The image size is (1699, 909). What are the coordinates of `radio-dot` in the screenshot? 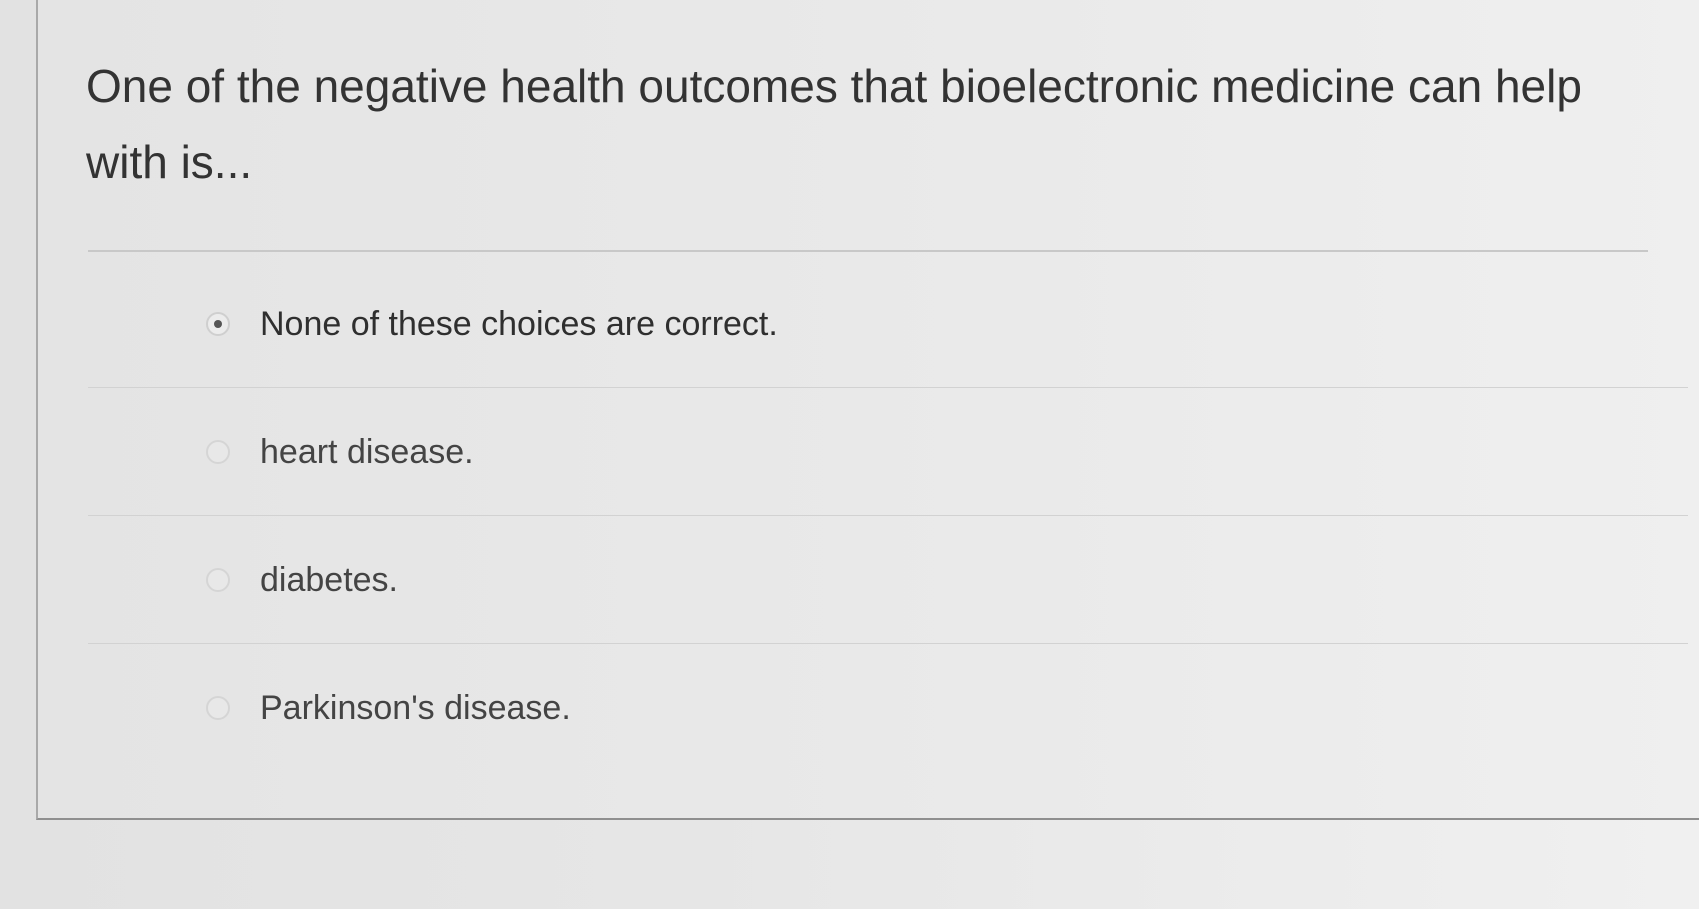 It's located at (218, 324).